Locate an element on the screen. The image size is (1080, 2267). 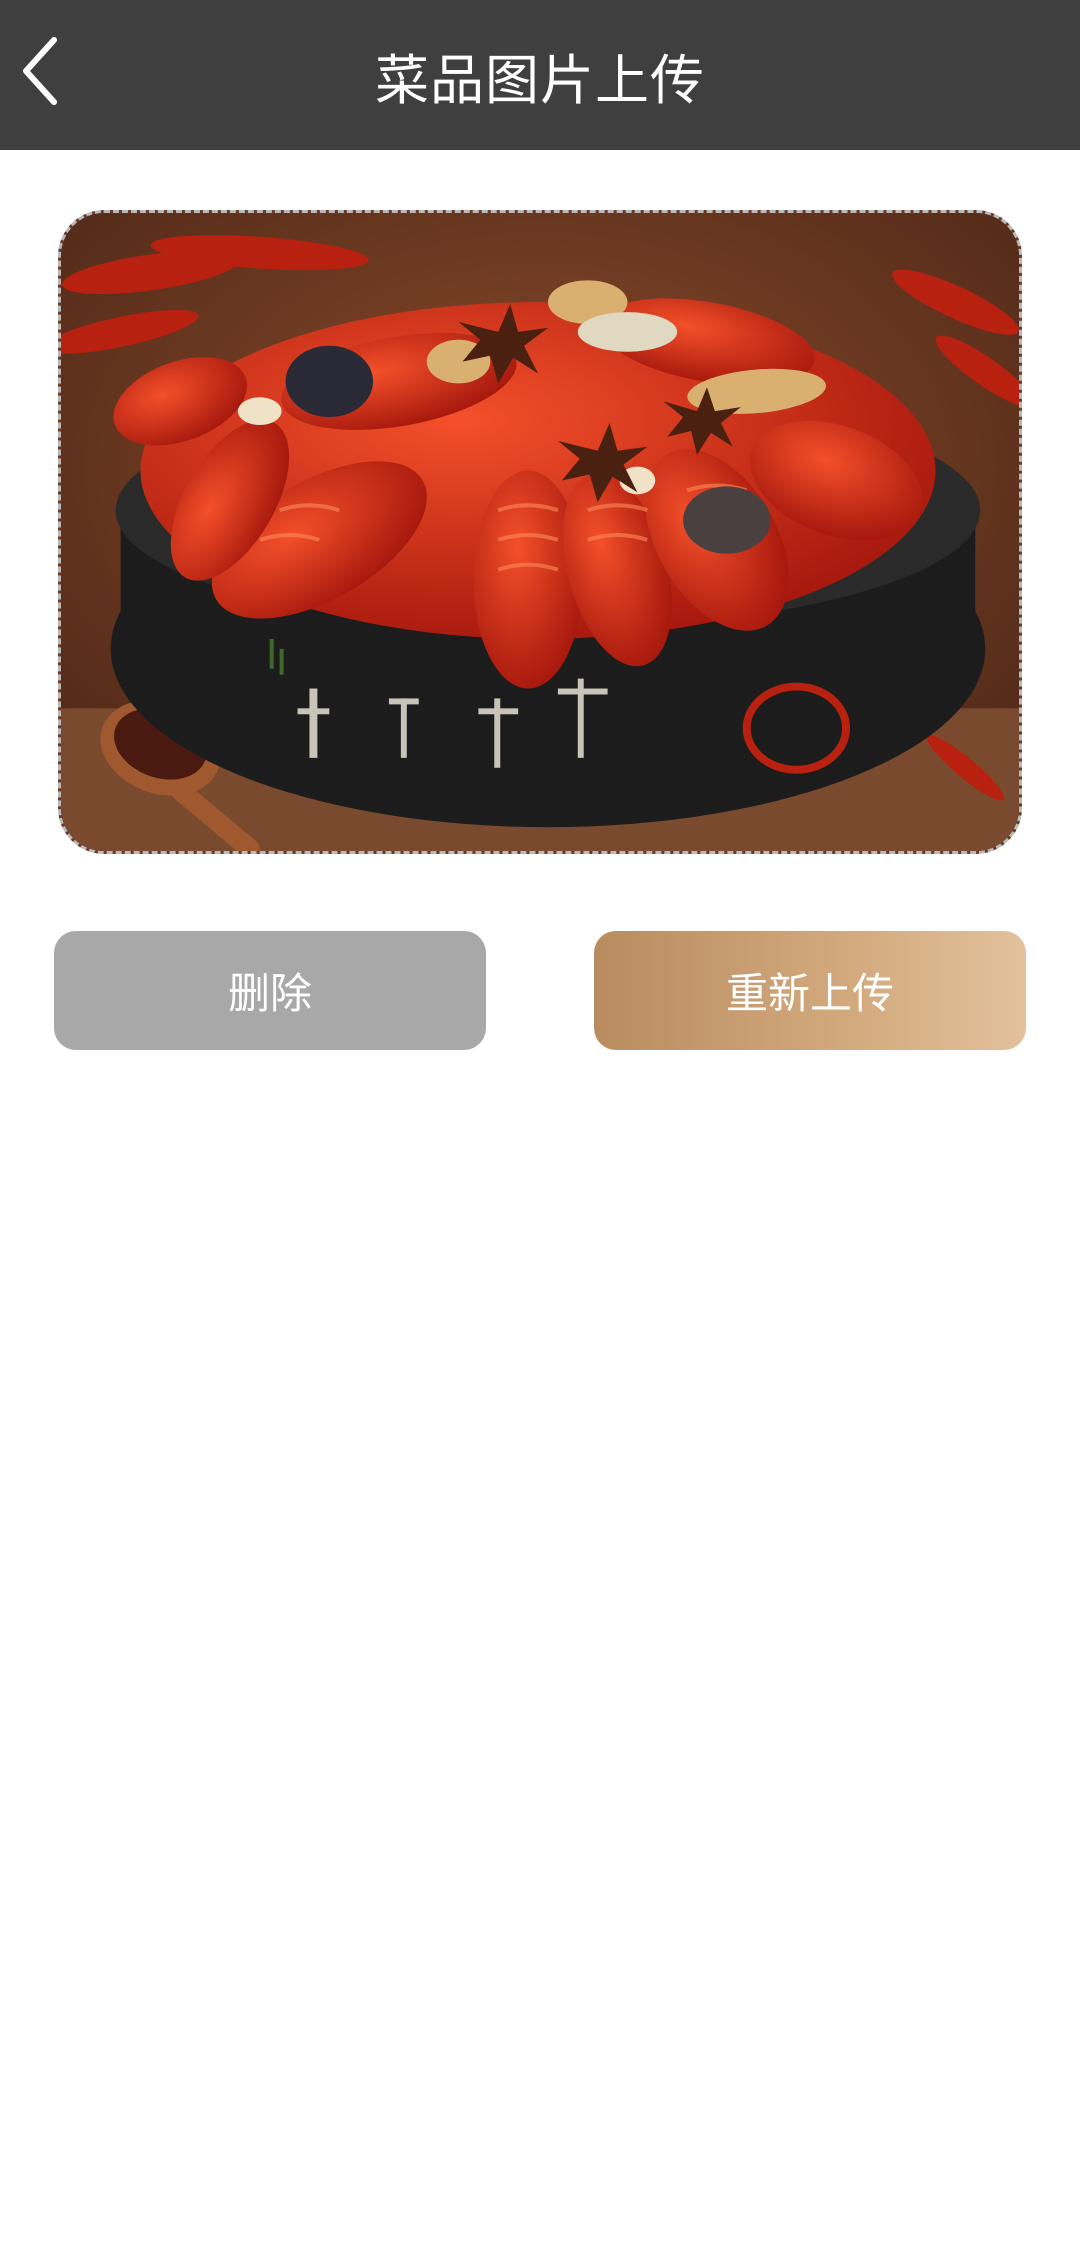
delete-button: 删除 is located at coordinates (270, 990).